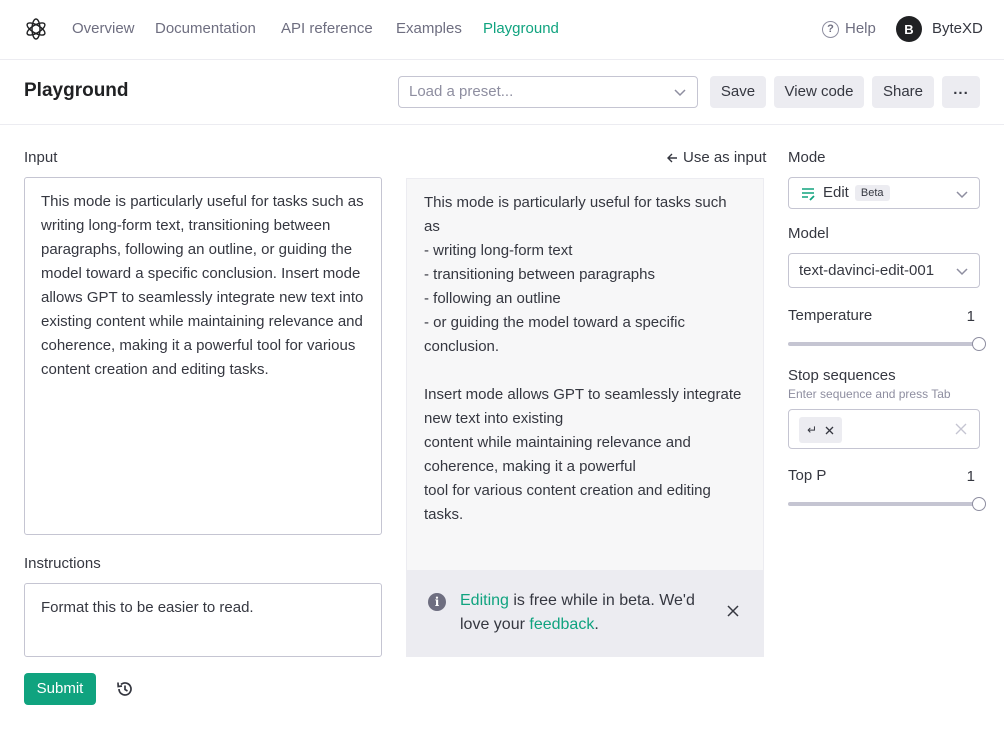  What do you see at coordinates (836, 192) in the screenshot?
I see `mode-value: Edit` at bounding box center [836, 192].